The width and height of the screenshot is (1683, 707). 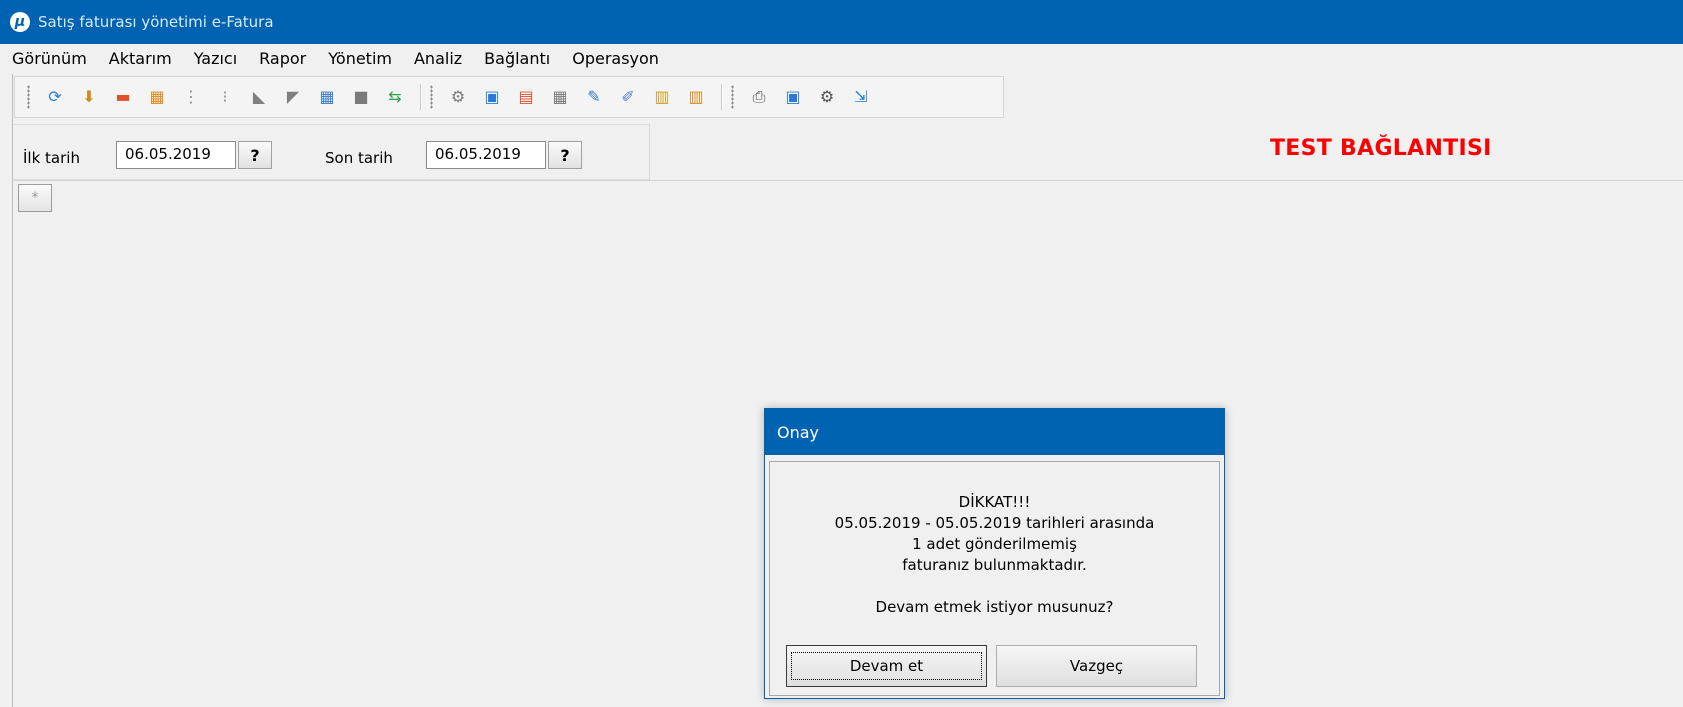 I want to click on menu-yazici: Yazıcı, so click(x=214, y=59).